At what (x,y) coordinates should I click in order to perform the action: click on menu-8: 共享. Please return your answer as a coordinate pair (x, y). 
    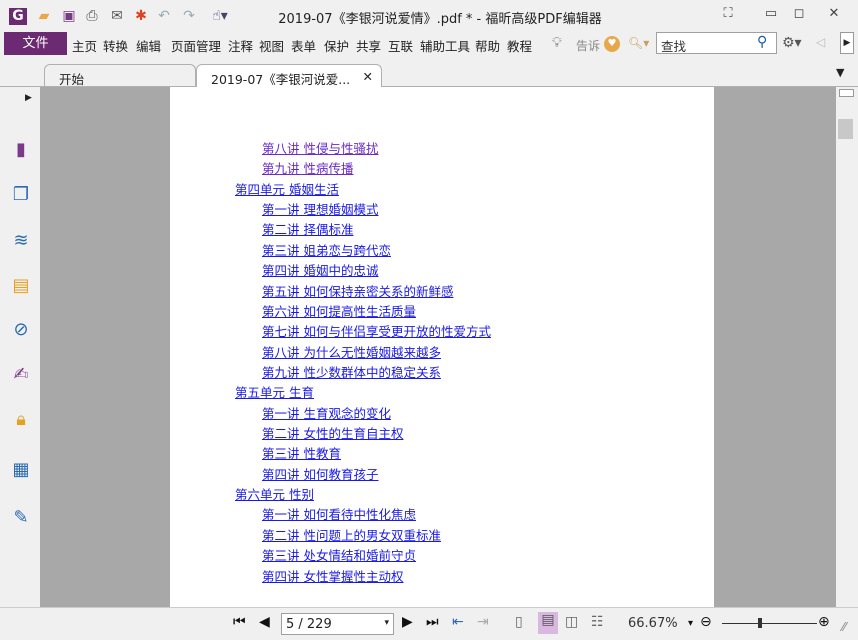
    Looking at the image, I should click on (368, 45).